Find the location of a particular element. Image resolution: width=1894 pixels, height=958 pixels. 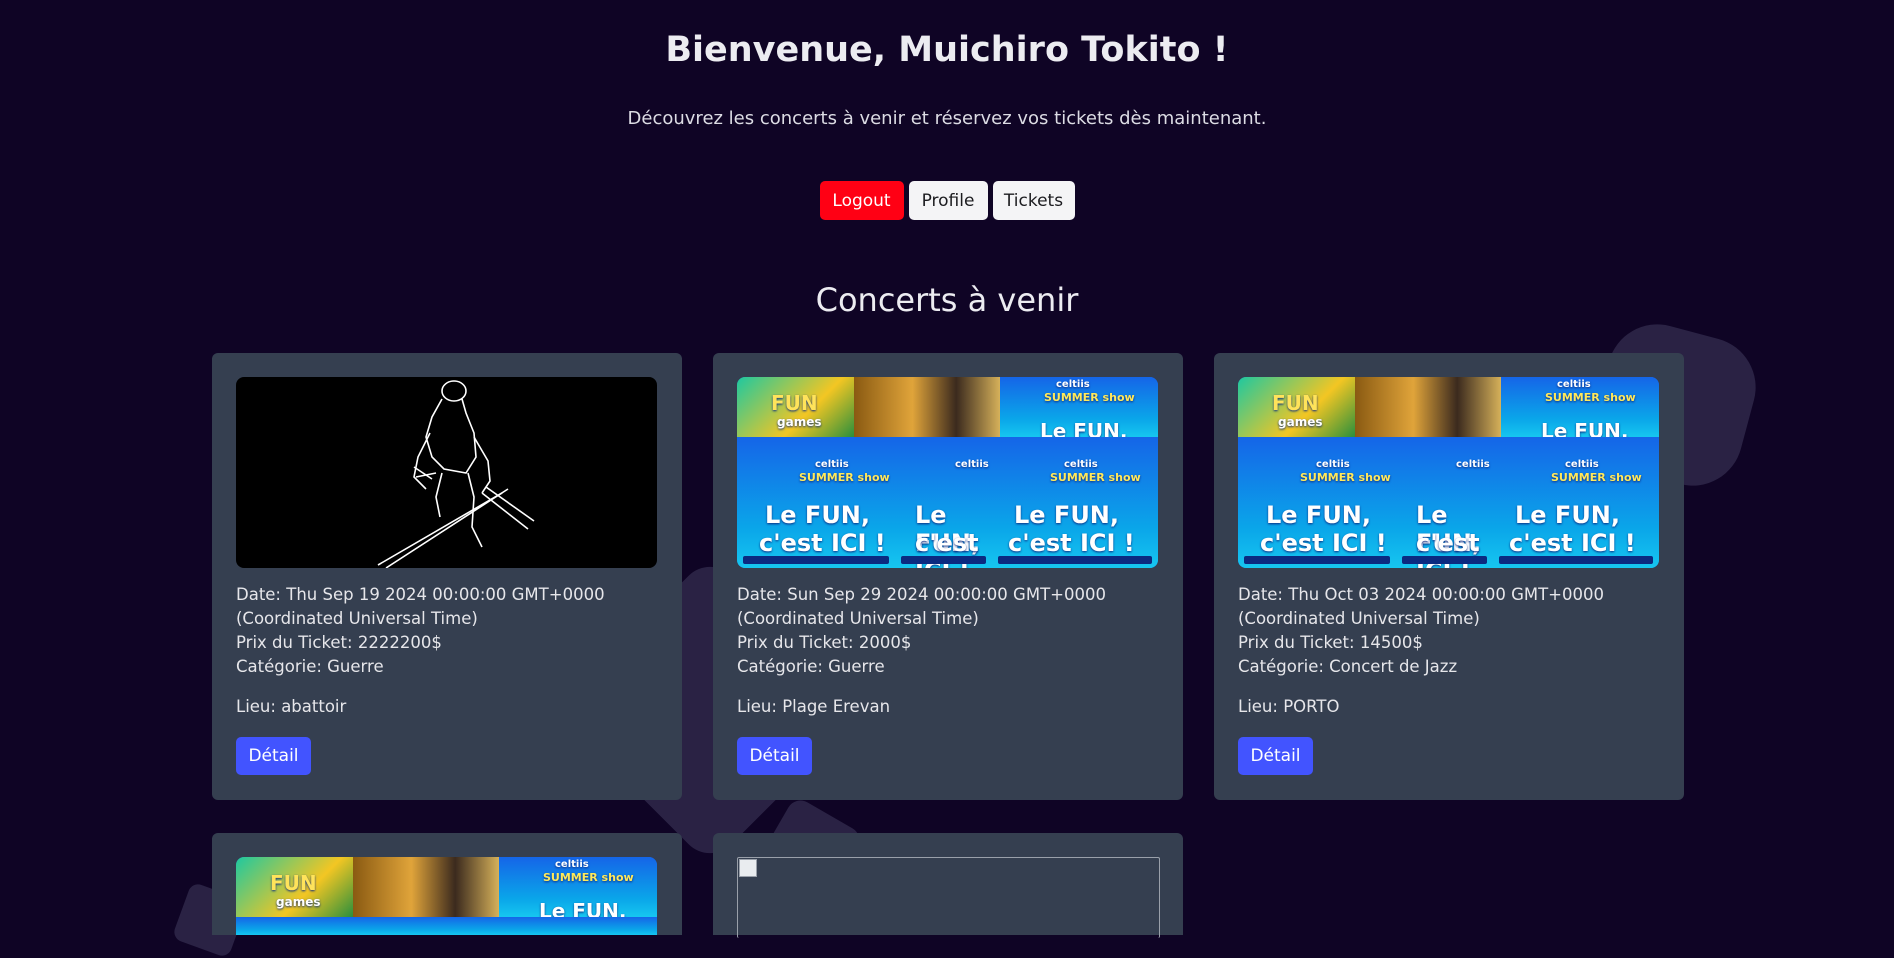

nav-buttons: Logout Profile Tickets is located at coordinates (947, 200).